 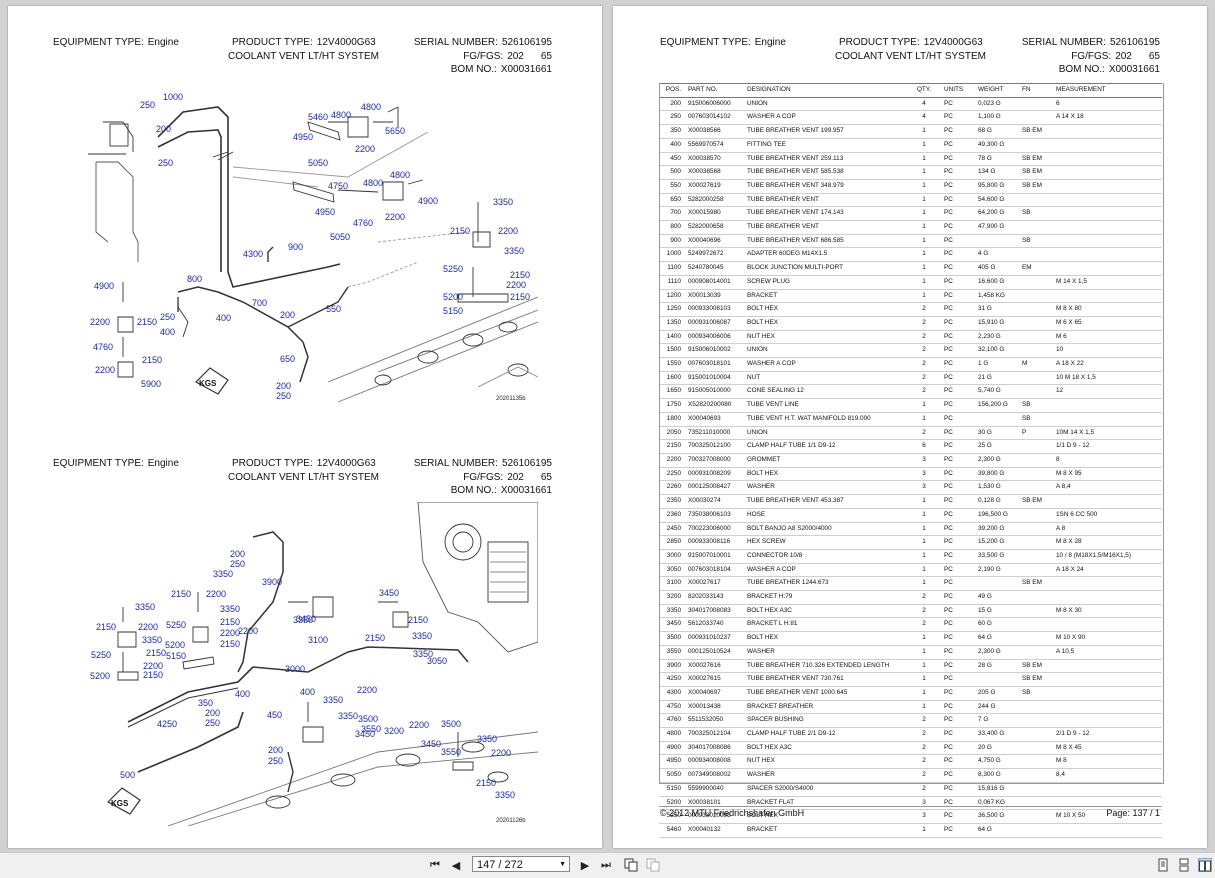 I want to click on first-page-icon: ⏮, so click(x=435, y=865).